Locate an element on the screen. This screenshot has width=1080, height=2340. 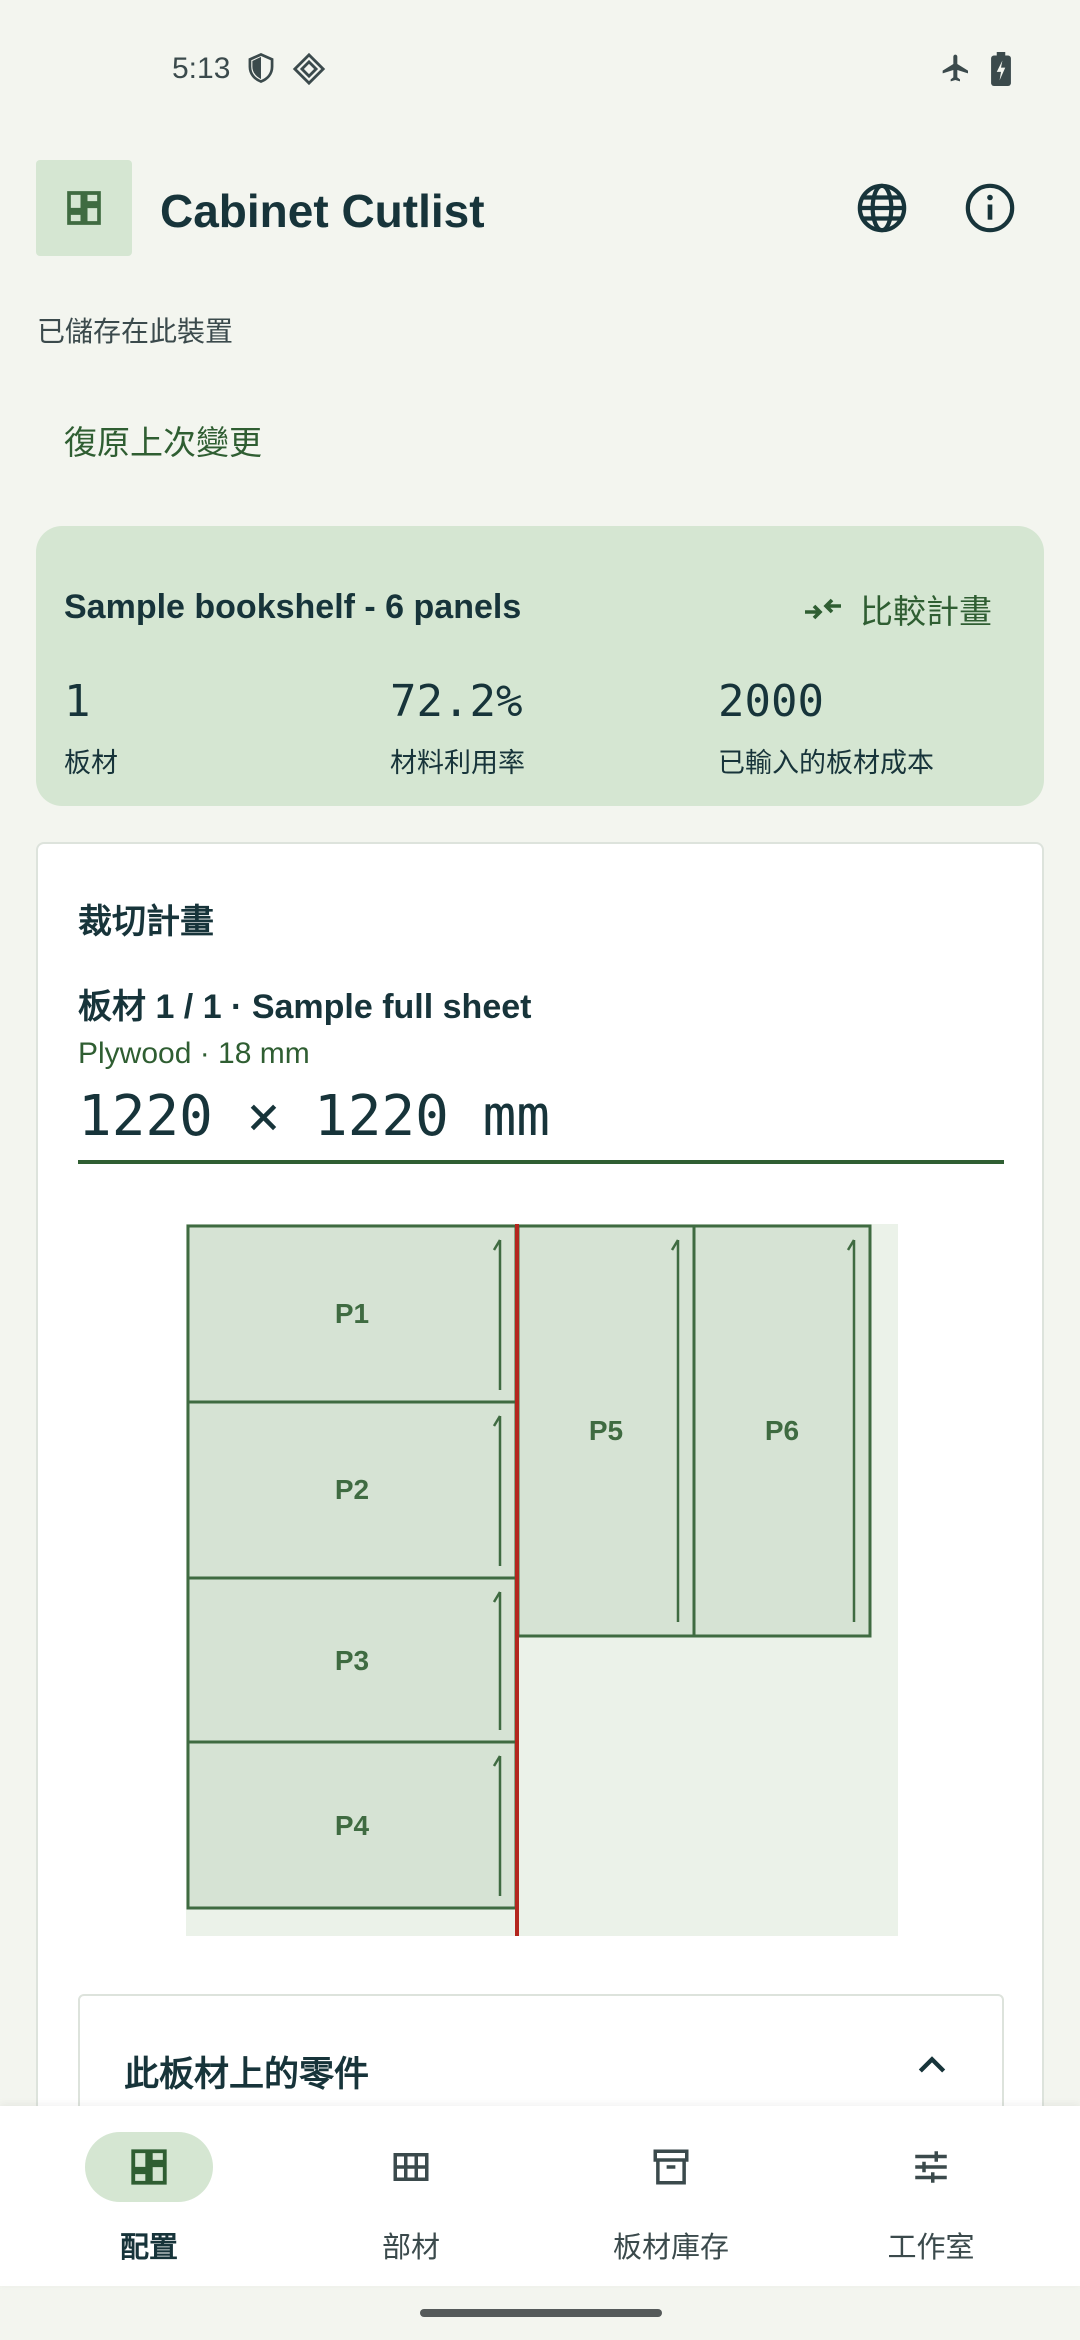
panel-p6: P6 is located at coordinates (782, 1431).